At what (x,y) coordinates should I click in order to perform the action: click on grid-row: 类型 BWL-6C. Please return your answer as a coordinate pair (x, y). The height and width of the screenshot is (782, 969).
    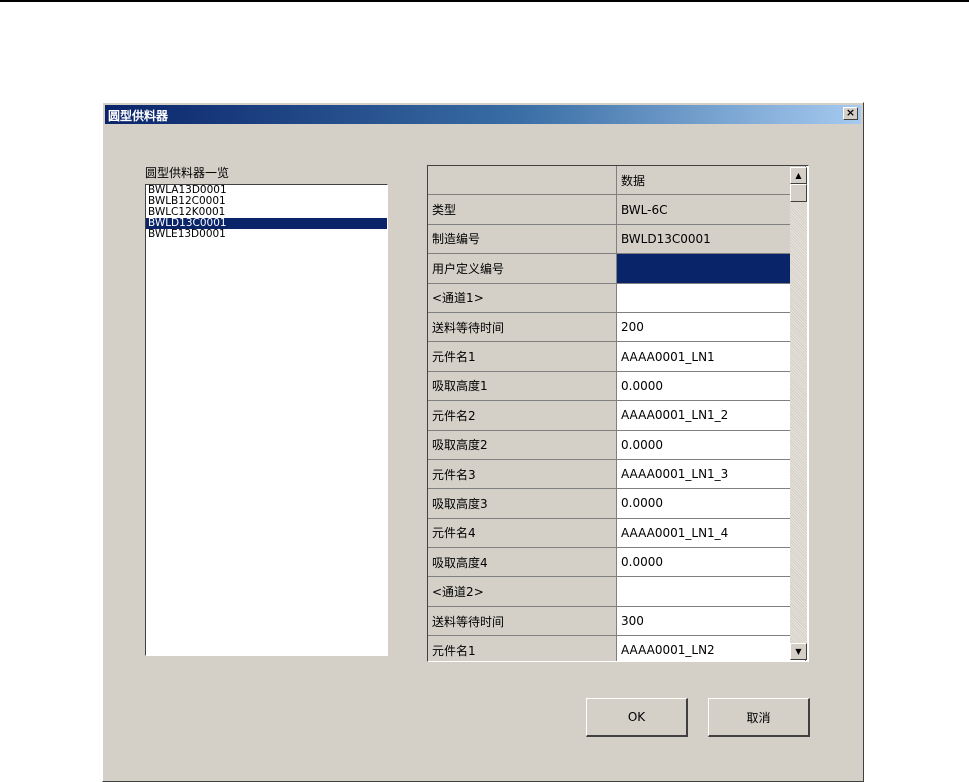
    Looking at the image, I should click on (617, 210).